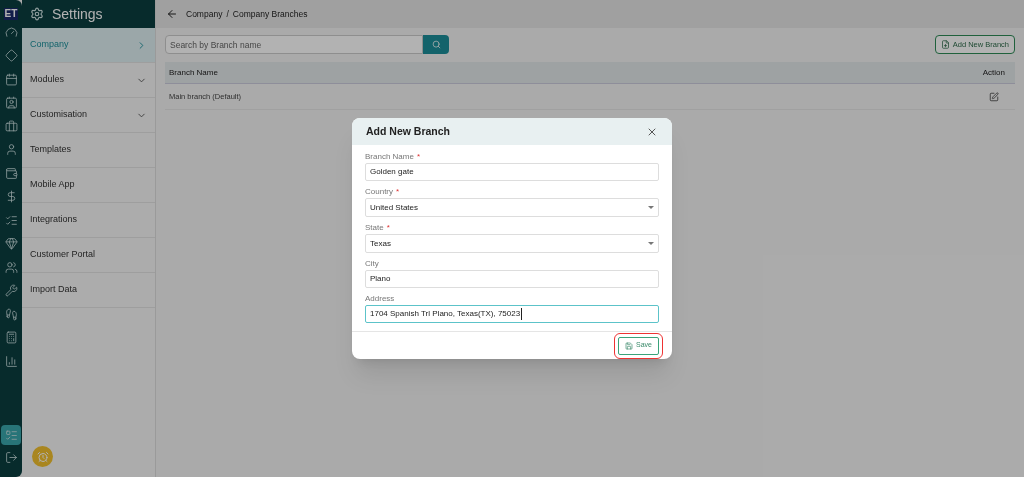 The image size is (1024, 477). What do you see at coordinates (270, 14) in the screenshot?
I see `breadcrumb-text: Company Branches` at bounding box center [270, 14].